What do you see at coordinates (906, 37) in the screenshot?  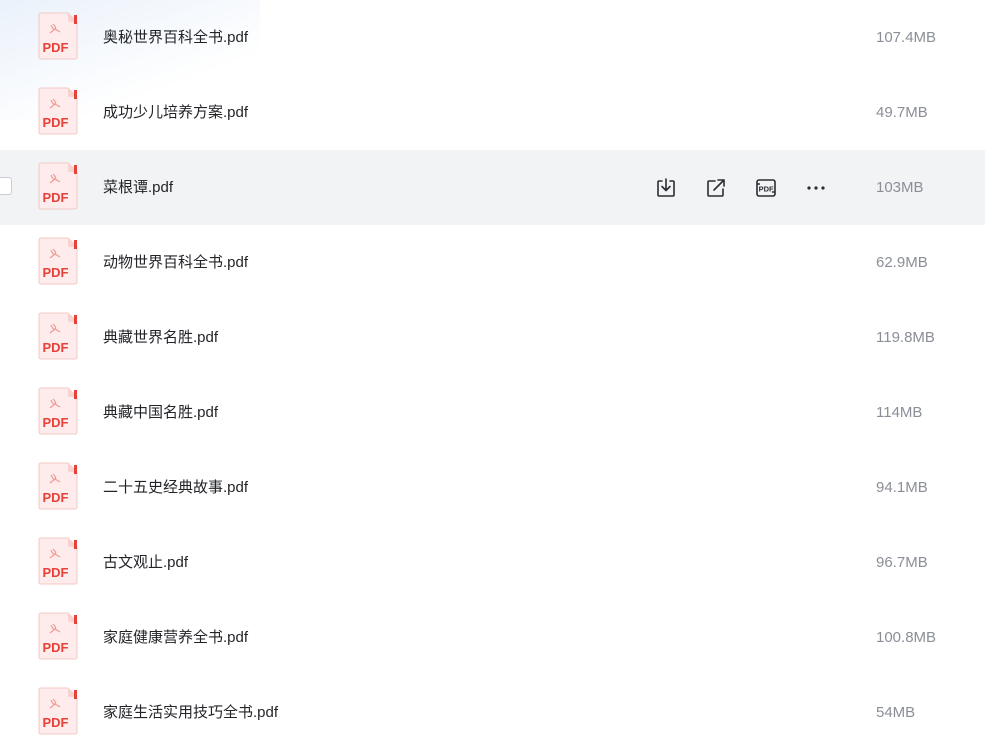 I see `file-size: 107.4MB` at bounding box center [906, 37].